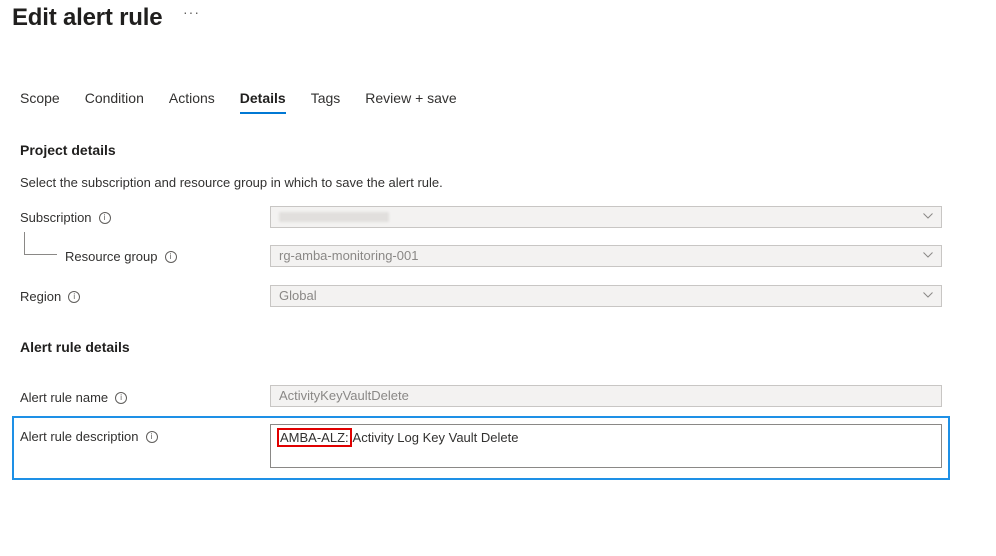  Describe the element at coordinates (40, 243) in the screenshot. I see `tree-connector` at that location.